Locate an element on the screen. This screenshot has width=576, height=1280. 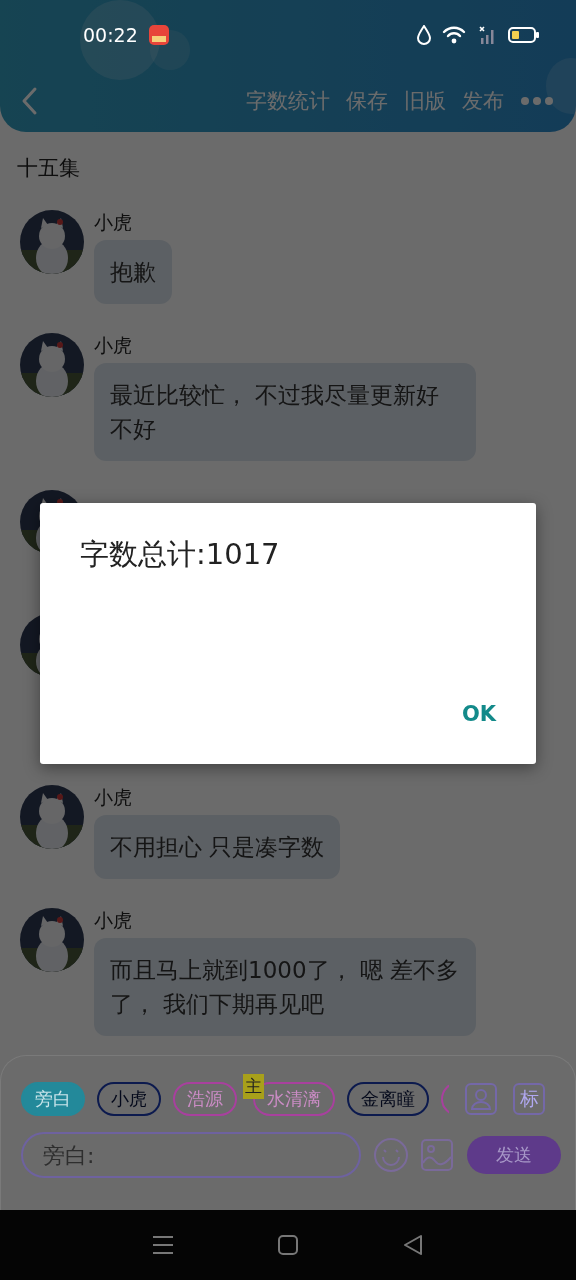
home-icon is located at coordinates (288, 1245).